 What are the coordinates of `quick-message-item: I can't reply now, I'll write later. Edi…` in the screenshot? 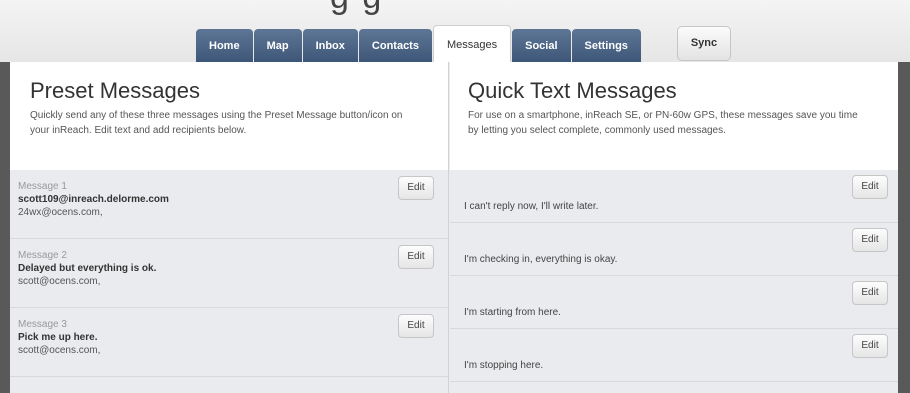 It's located at (674, 196).